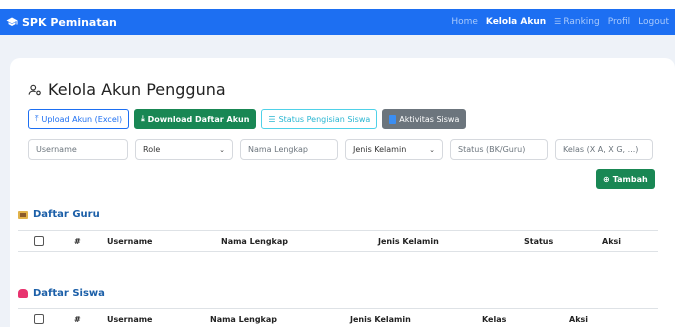 The image size is (675, 327). What do you see at coordinates (69, 22) in the screenshot?
I see `brand-label: SPK Peminatan` at bounding box center [69, 22].